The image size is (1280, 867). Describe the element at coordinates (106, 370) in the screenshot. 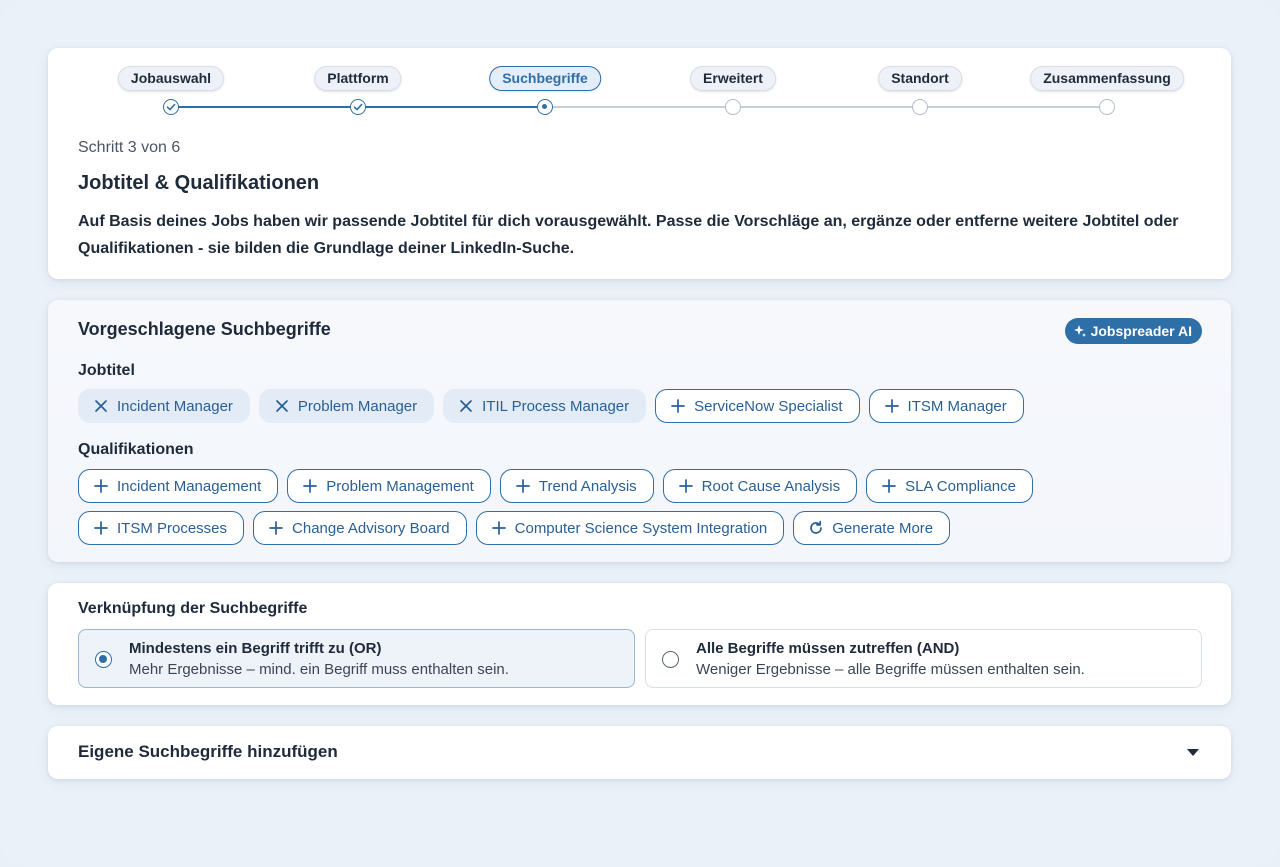

I see `jobtitles-label: Jobtitel` at that location.